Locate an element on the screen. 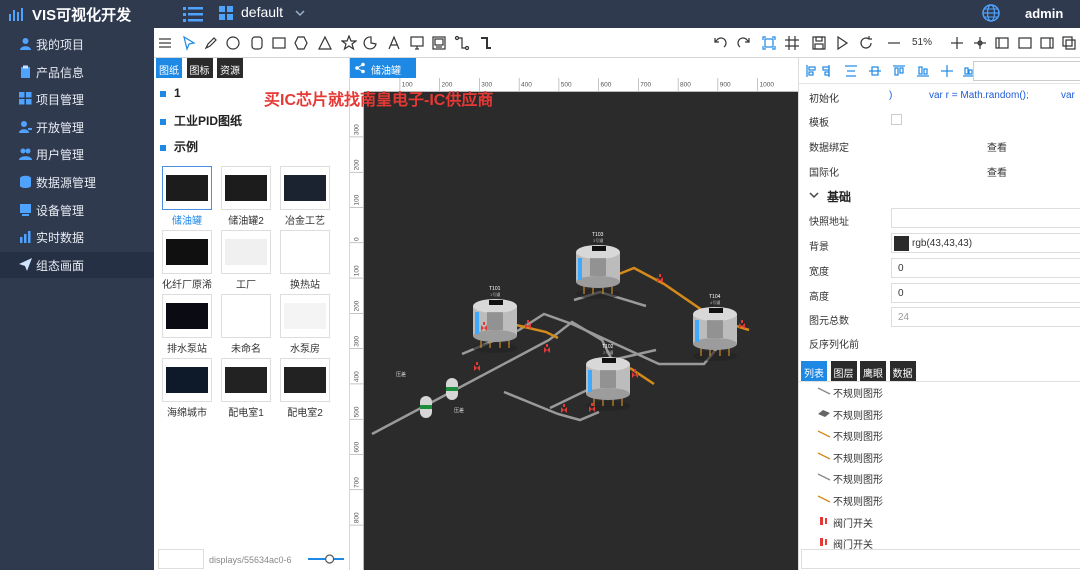 The image size is (1080, 570). layer-label: 不规则图形 is located at coordinates (858, 502).